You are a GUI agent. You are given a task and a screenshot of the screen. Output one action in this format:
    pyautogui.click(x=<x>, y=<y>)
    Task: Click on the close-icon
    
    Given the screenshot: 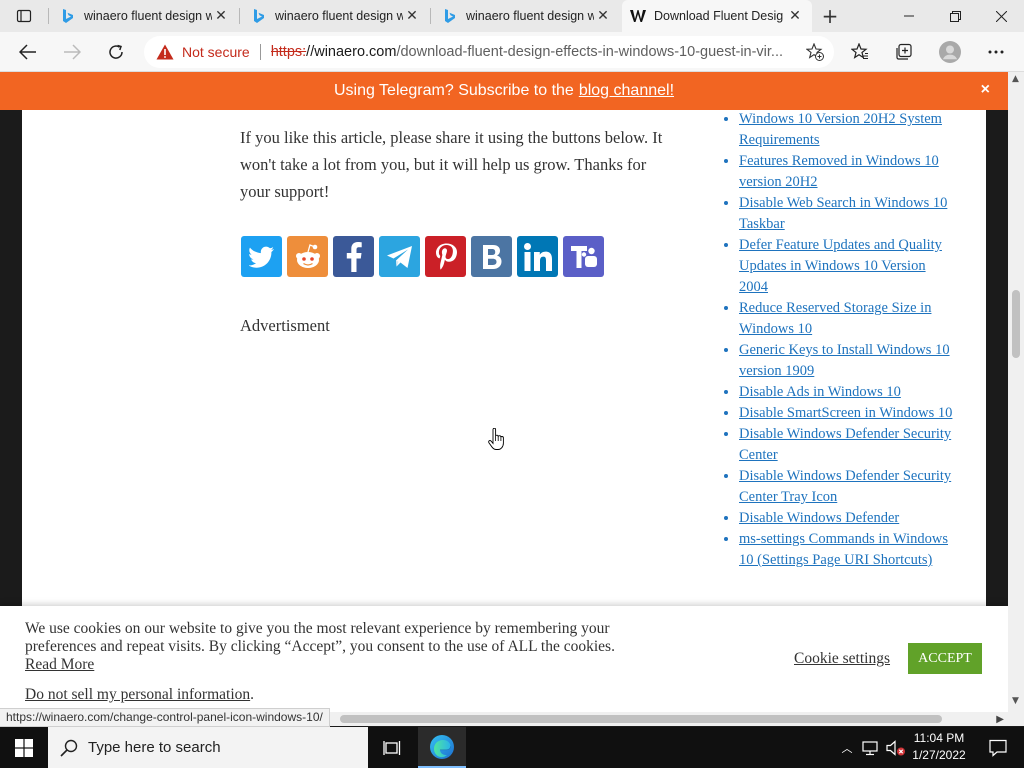 What is the action you would take?
    pyautogui.click(x=1001, y=16)
    